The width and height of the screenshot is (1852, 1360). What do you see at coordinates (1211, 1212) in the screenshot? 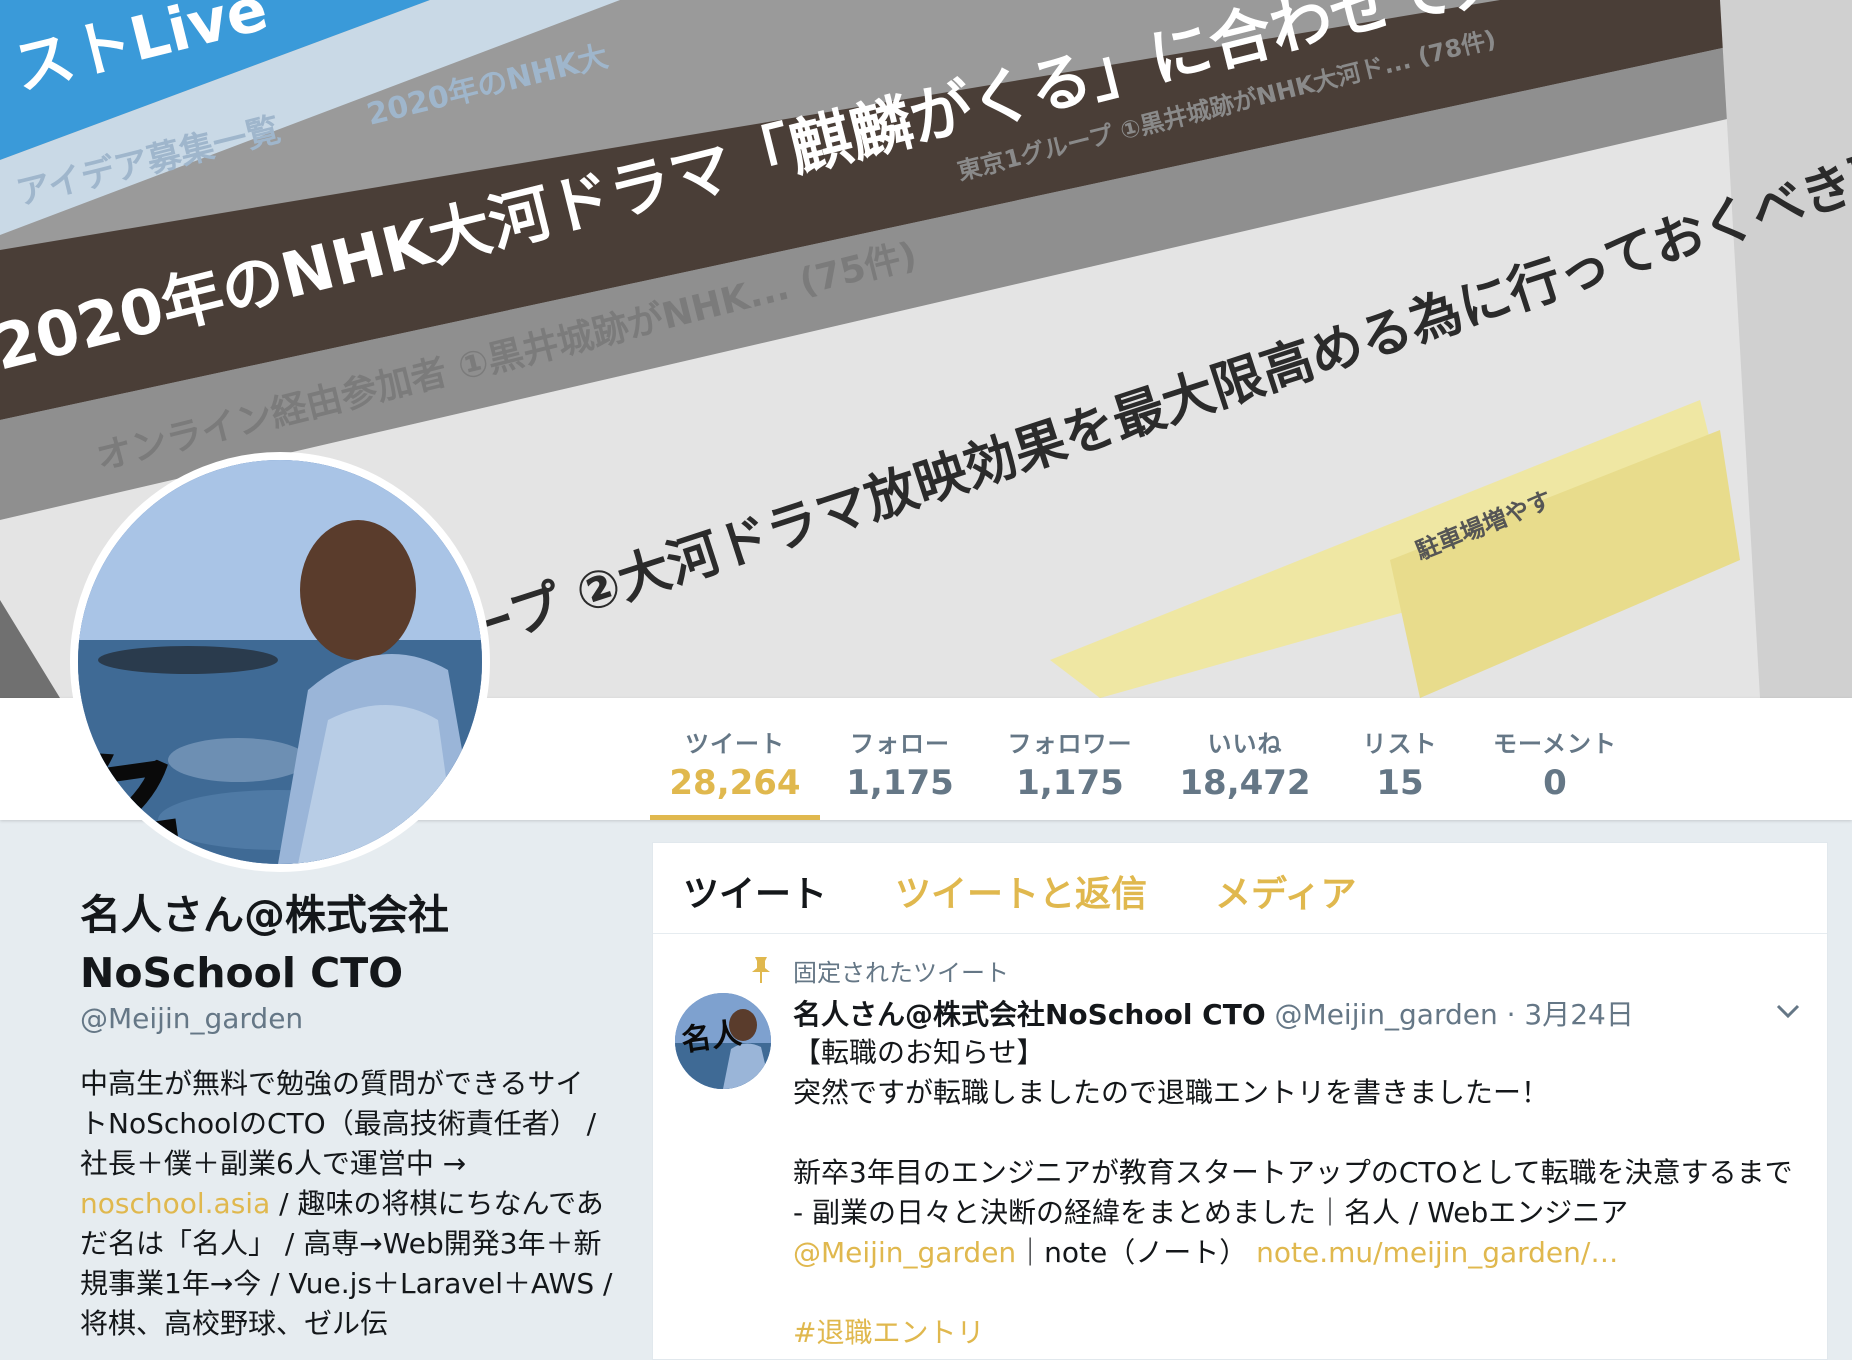
I see `tweet-line: - 副業の日々と決断の経緯をまとめました｜名人 / Webエンジニア` at bounding box center [1211, 1212].